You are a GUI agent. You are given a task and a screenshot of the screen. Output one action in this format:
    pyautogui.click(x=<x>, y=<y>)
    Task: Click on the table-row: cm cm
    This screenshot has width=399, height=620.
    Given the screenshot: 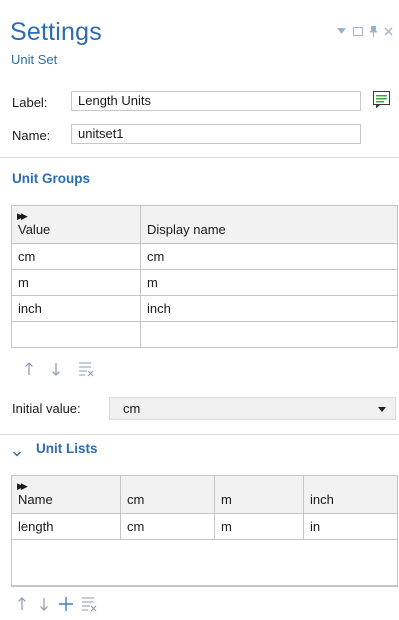 What is the action you would take?
    pyautogui.click(x=204, y=256)
    